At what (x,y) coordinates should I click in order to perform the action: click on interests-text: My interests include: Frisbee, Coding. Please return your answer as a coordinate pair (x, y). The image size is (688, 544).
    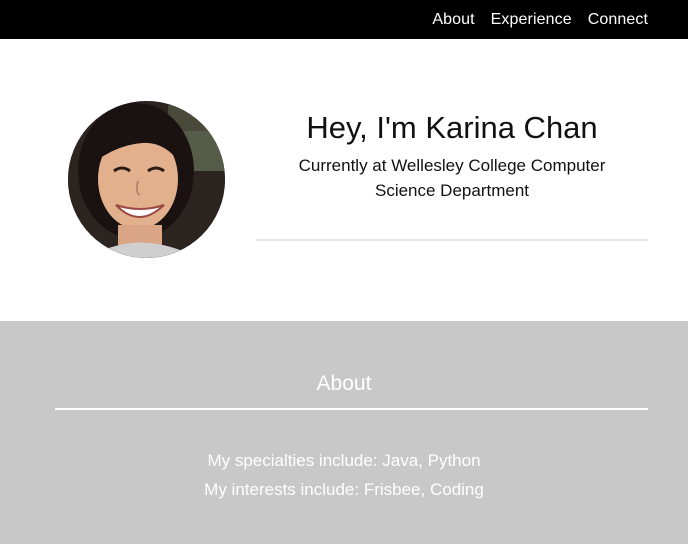
    Looking at the image, I should click on (344, 489).